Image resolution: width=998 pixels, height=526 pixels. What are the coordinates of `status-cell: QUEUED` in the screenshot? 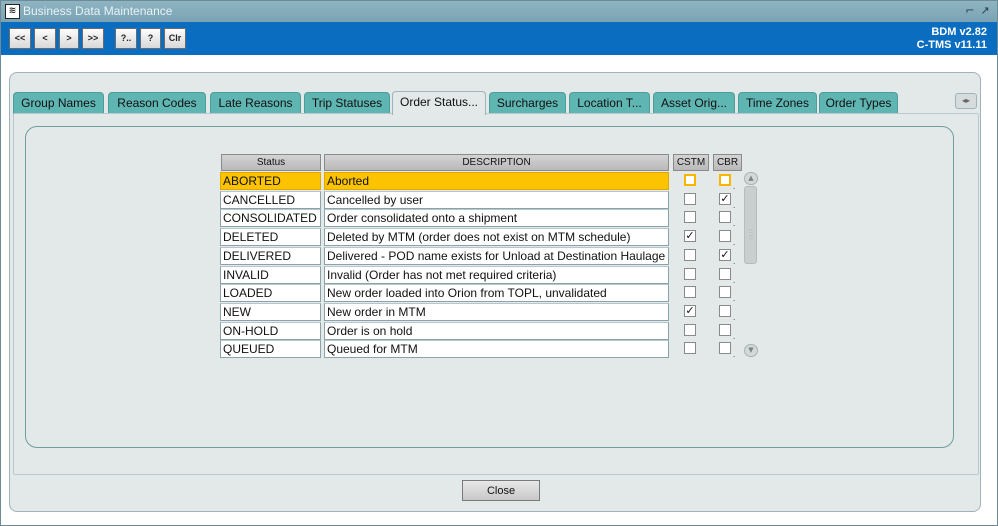 It's located at (270, 349).